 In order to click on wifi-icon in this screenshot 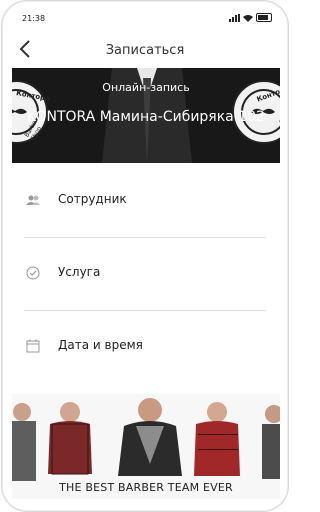, I will do `click(248, 18)`.